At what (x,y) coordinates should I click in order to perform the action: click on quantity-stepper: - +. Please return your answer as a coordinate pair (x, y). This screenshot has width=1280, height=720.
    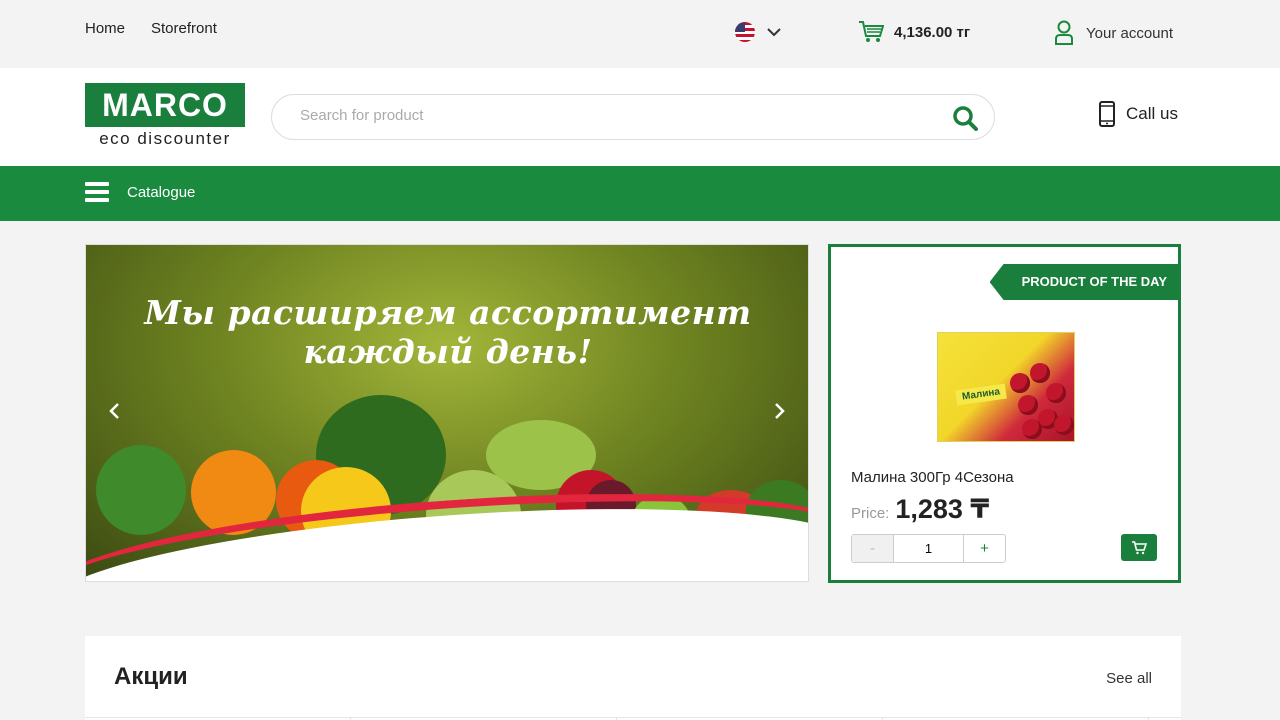
    Looking at the image, I should click on (928, 548).